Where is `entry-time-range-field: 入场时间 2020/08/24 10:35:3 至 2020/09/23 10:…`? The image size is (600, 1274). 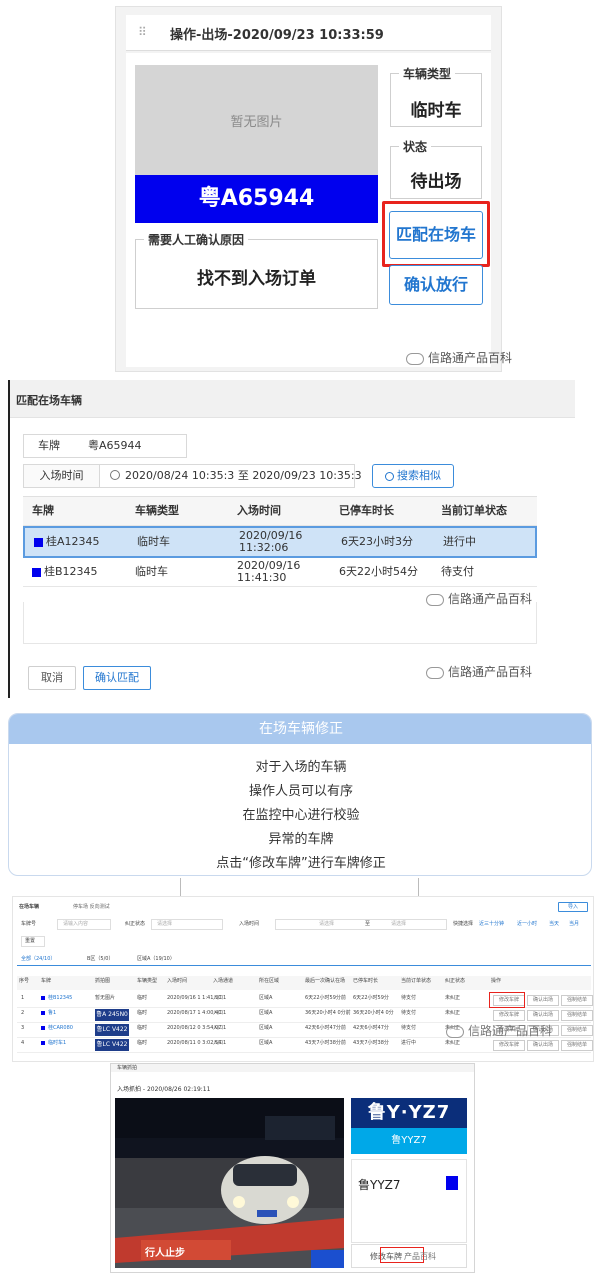 entry-time-range-field: 入场时间 2020/08/24 10:35:3 至 2020/09/23 10:… is located at coordinates (192, 476).